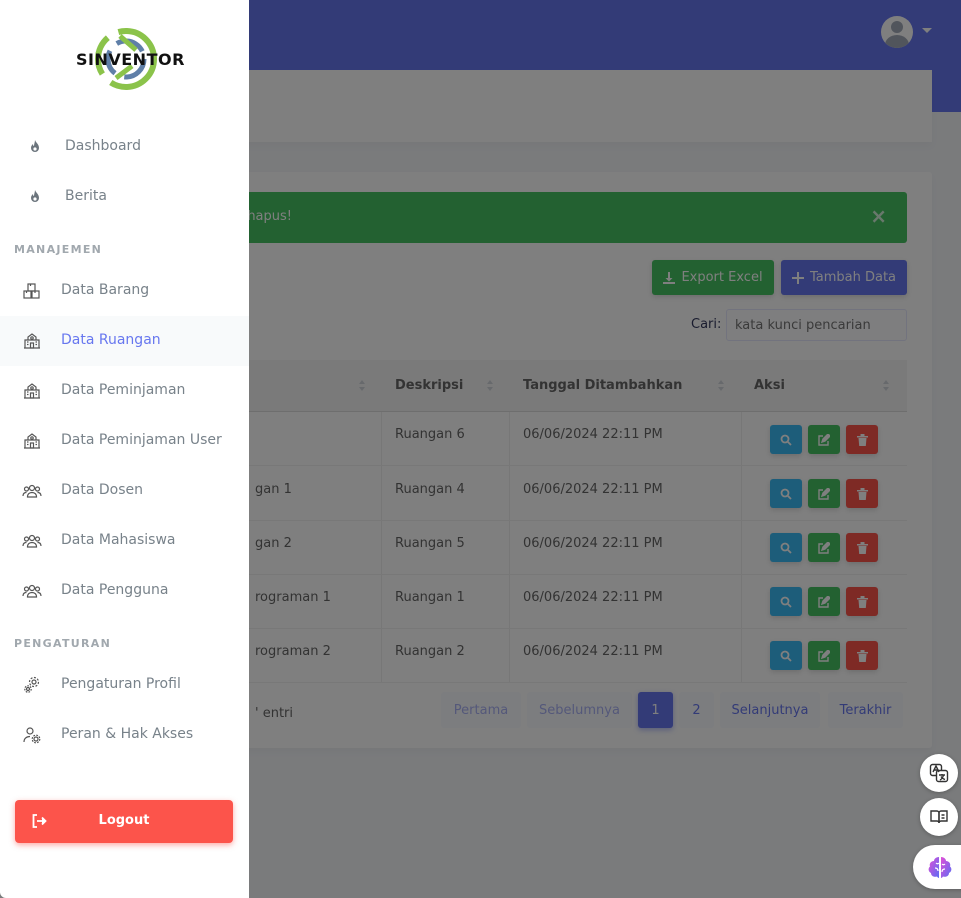 The image size is (961, 898). What do you see at coordinates (32, 684) in the screenshot?
I see `gears-icon` at bounding box center [32, 684].